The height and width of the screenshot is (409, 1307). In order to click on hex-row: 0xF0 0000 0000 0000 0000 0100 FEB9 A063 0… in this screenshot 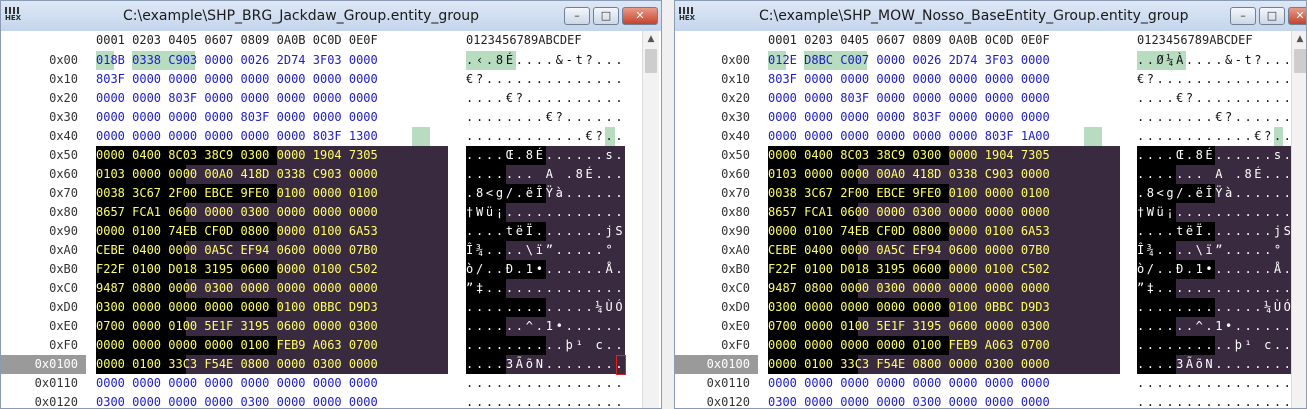, I will do `click(984, 345)`.